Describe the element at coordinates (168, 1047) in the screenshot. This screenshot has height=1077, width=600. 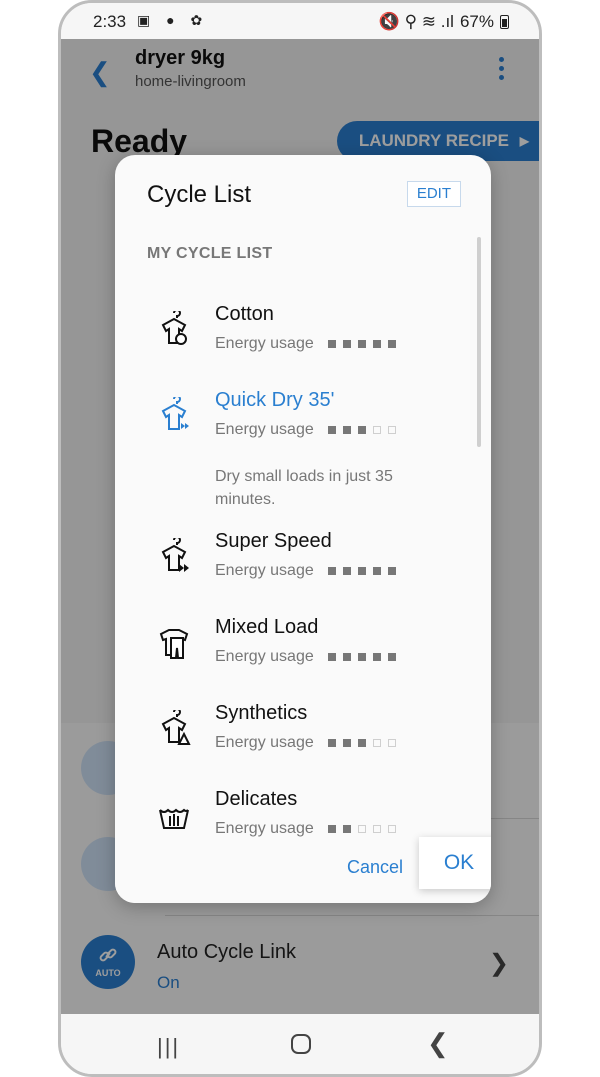
I see `recent-apps-icon: |||` at that location.